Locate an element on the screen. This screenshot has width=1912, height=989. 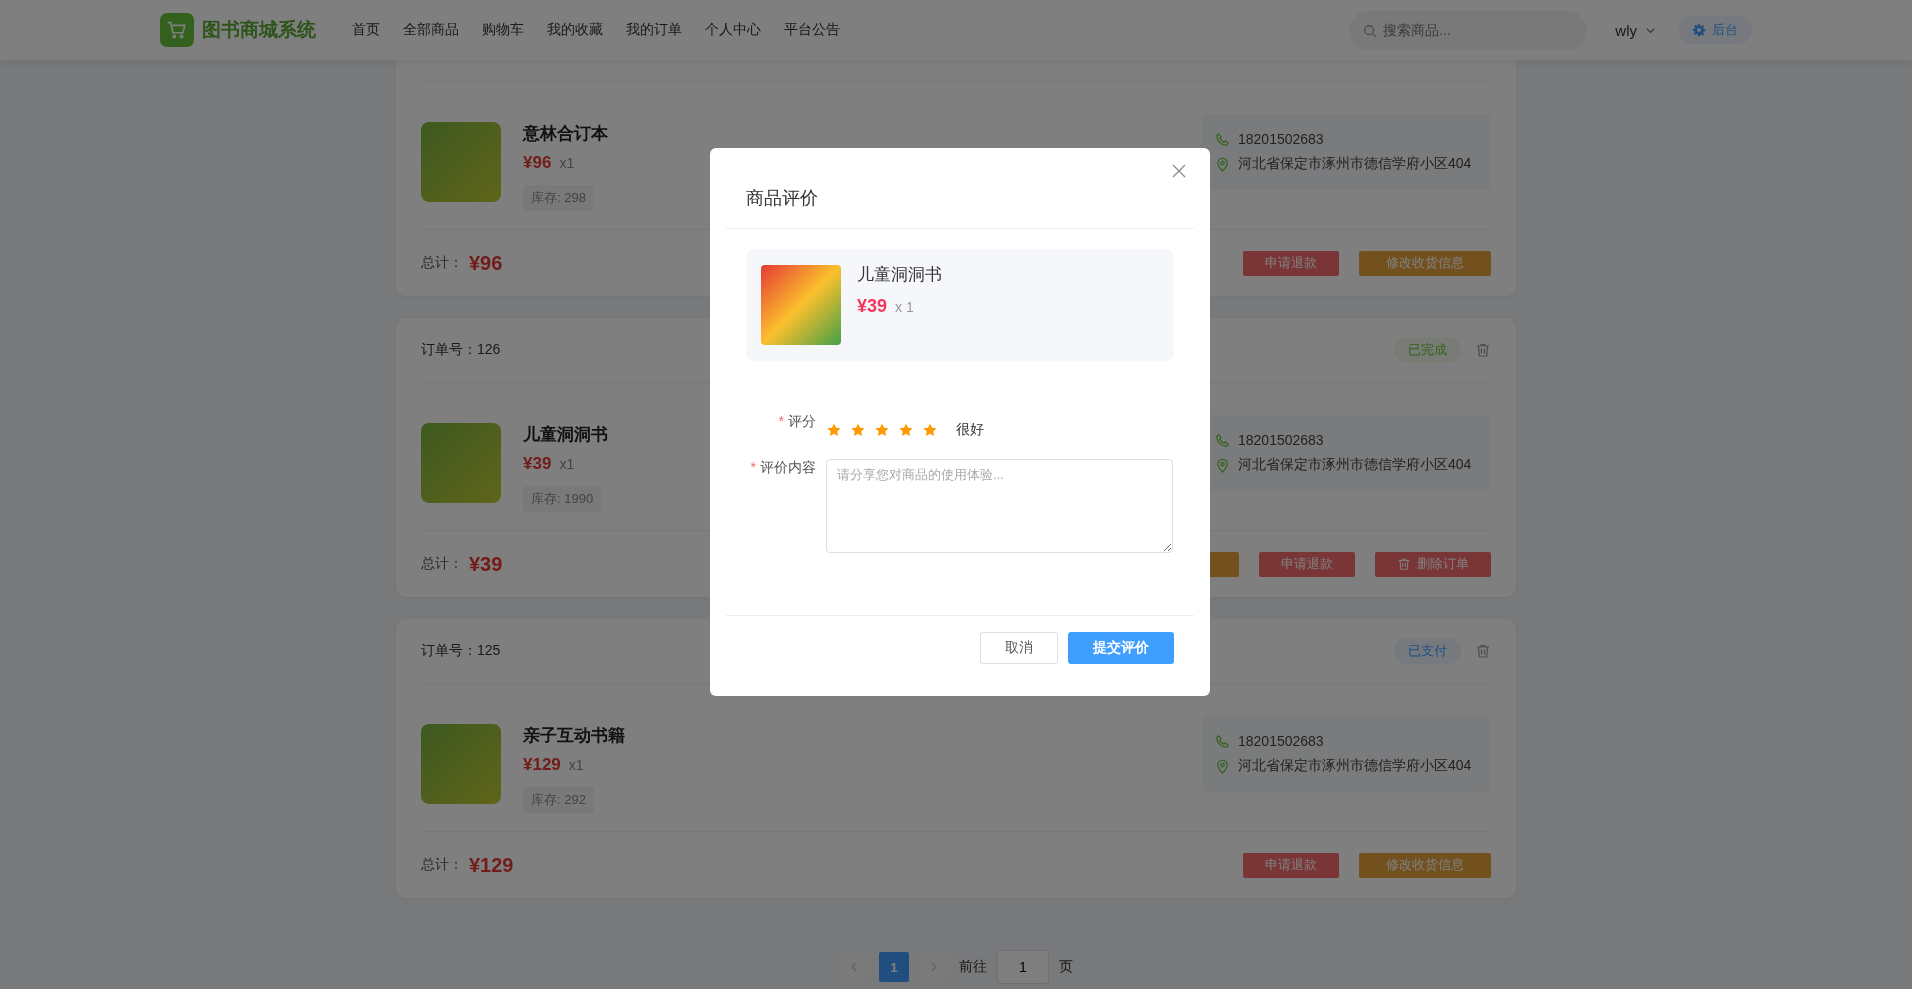
order-number: 订单号：126 is located at coordinates (461, 350).